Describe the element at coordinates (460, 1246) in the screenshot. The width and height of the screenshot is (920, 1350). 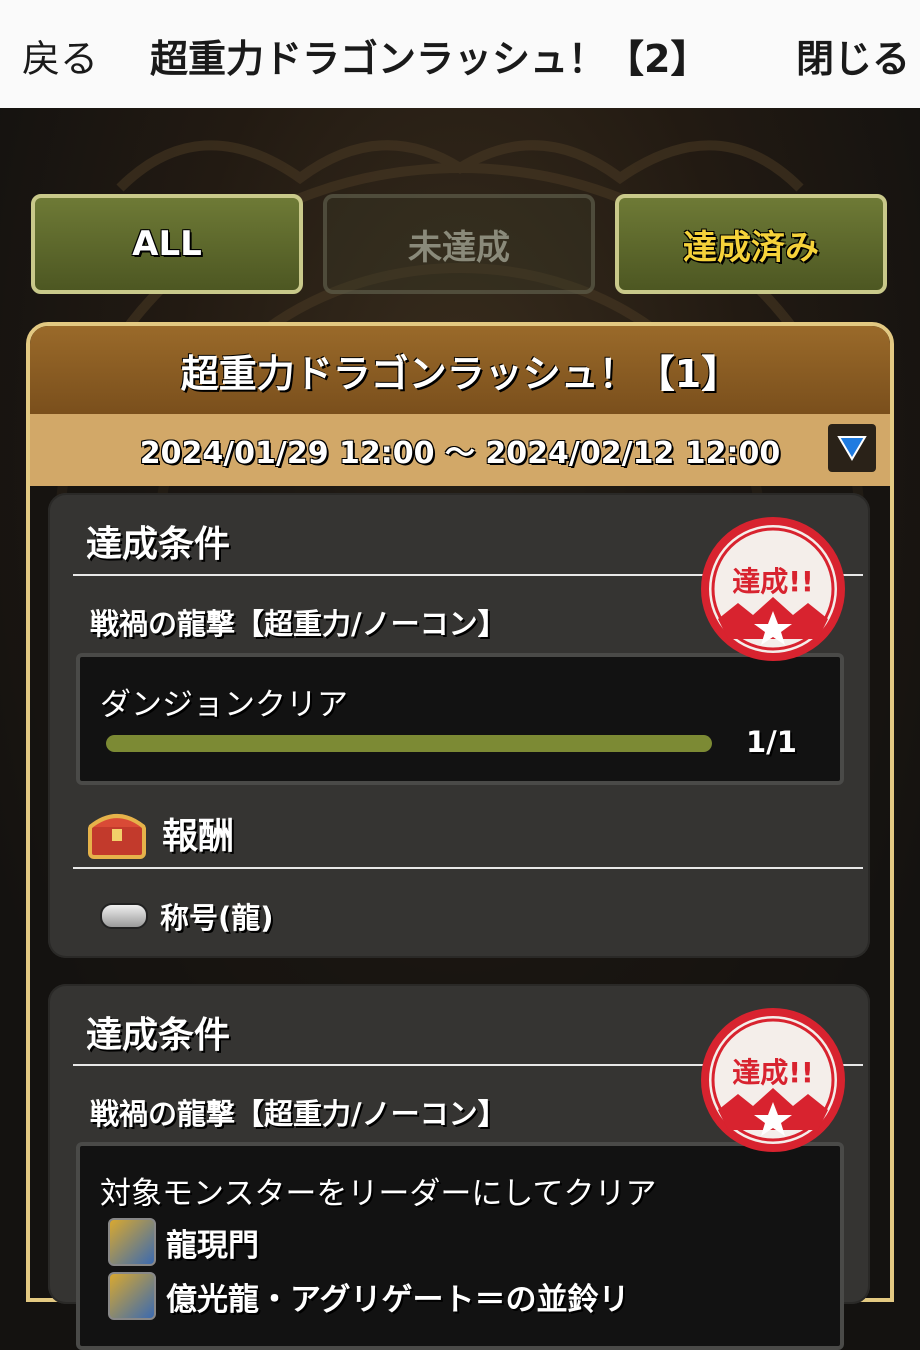
I see `condition-box: 対象モンスターをリーダーにしてクリア 龍現門 億光龍・アグリゲート＝の並鈴リ` at that location.